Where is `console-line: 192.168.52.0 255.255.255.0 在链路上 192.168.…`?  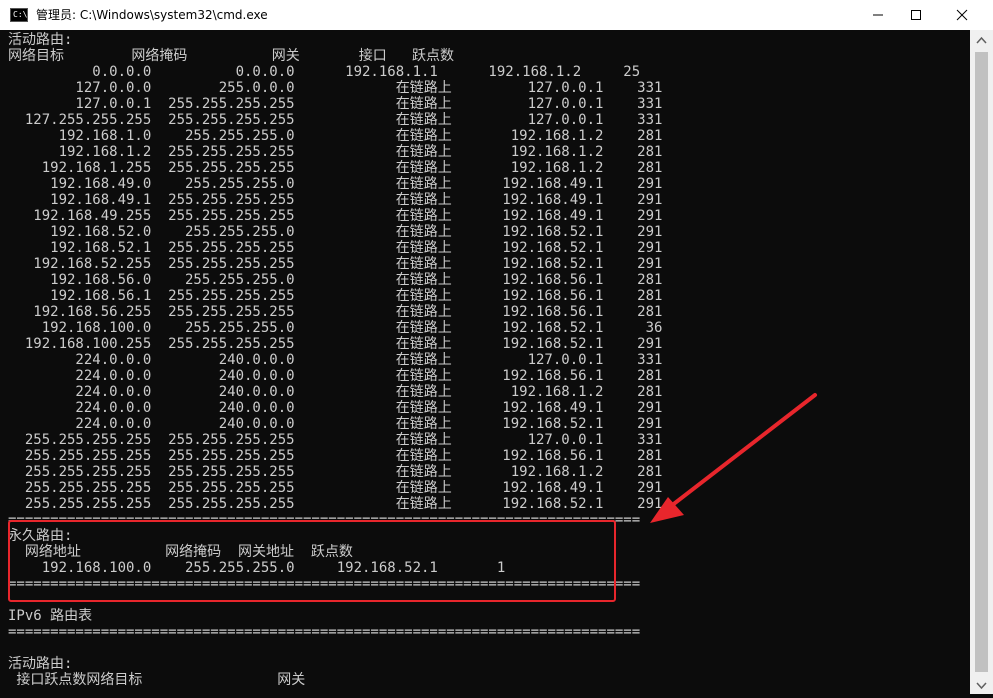 console-line: 192.168.52.0 255.255.255.0 在链路上 192.168.… is located at coordinates (335, 232).